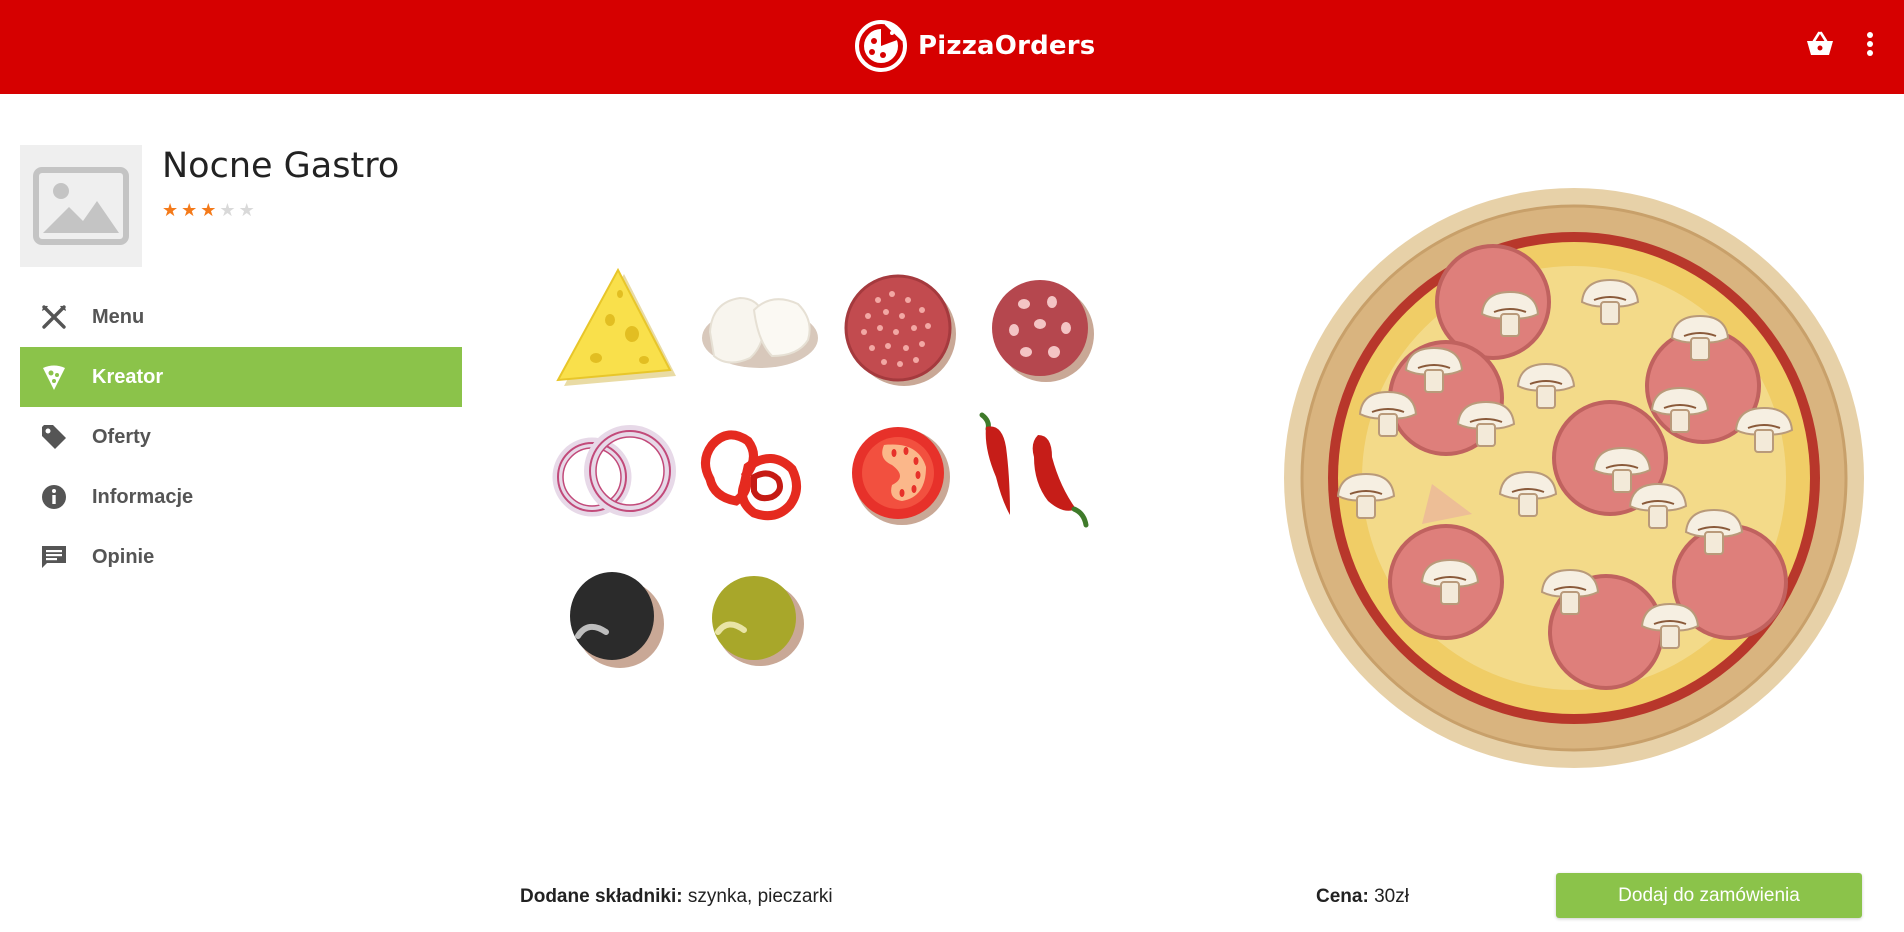  I want to click on tag-icon, so click(54, 437).